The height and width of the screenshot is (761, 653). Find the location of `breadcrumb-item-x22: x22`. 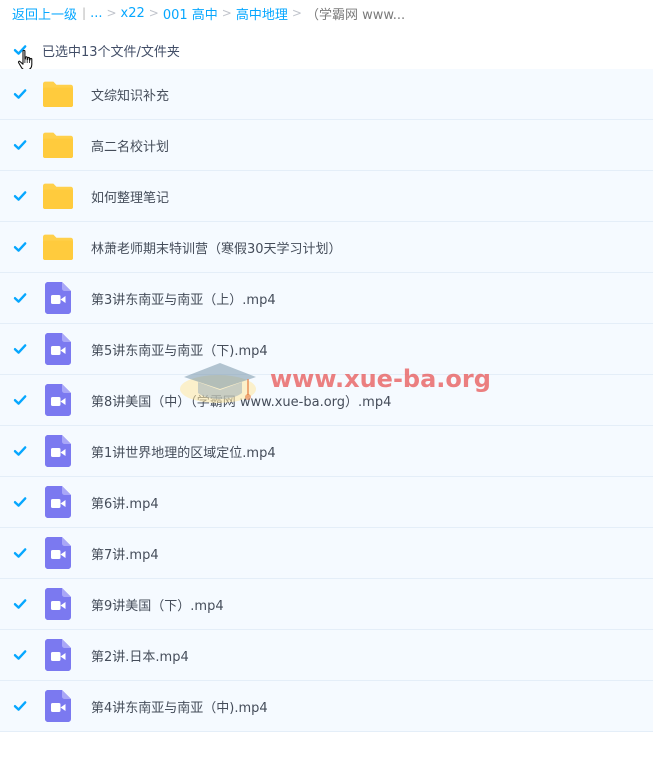

breadcrumb-item-x22: x22 is located at coordinates (133, 13).